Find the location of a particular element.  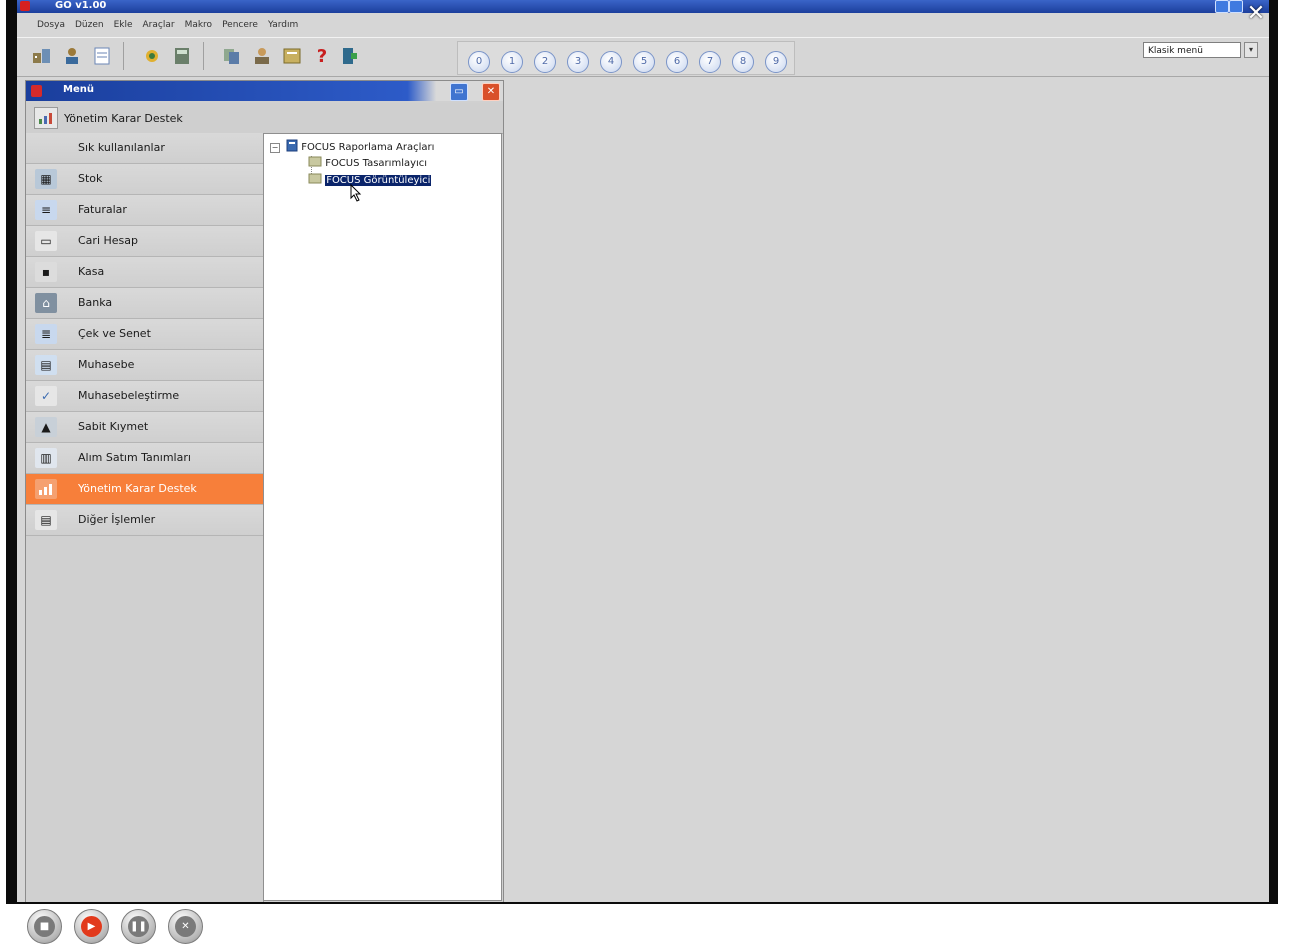

menu-edit: Düzen is located at coordinates (89, 25).